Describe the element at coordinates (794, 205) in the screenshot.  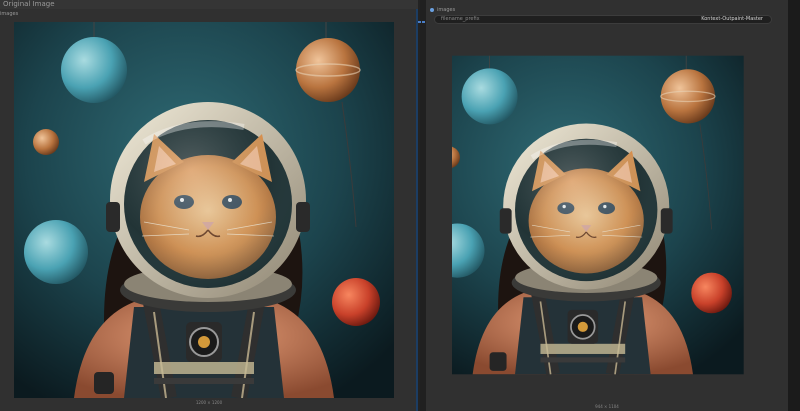
I see `canvas-edge` at that location.